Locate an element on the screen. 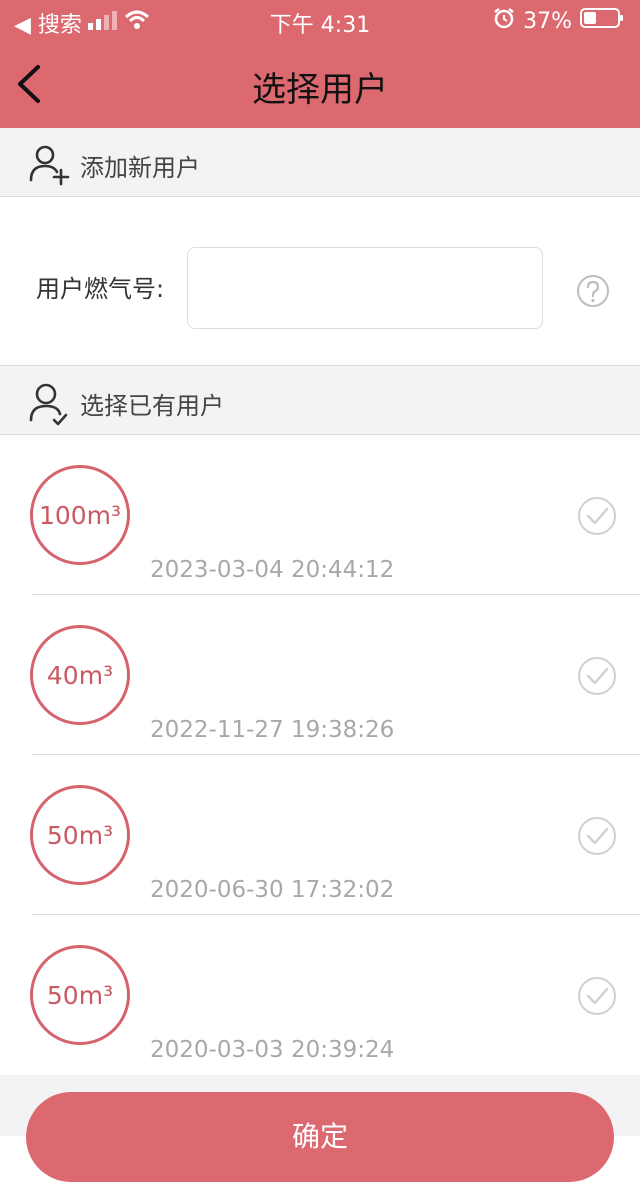  user-add-icon is located at coordinates (50, 166).